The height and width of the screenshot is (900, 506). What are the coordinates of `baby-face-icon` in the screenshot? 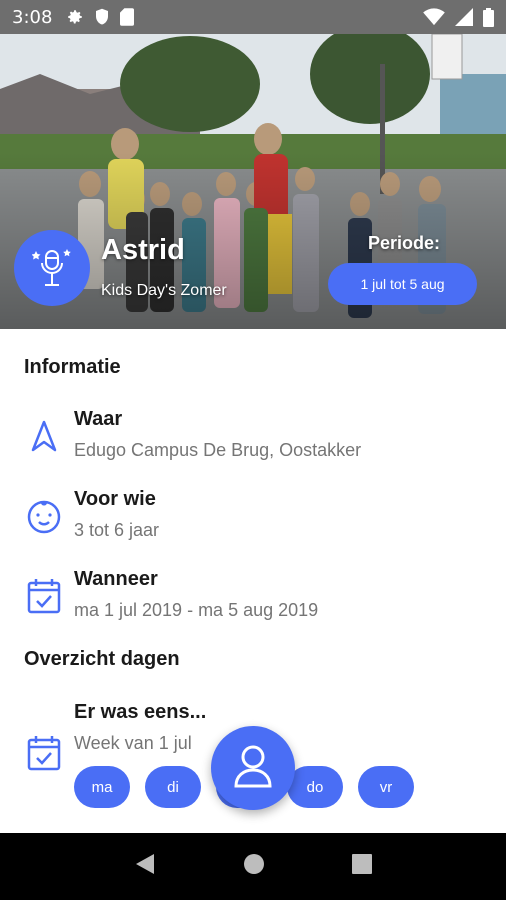 It's located at (44, 516).